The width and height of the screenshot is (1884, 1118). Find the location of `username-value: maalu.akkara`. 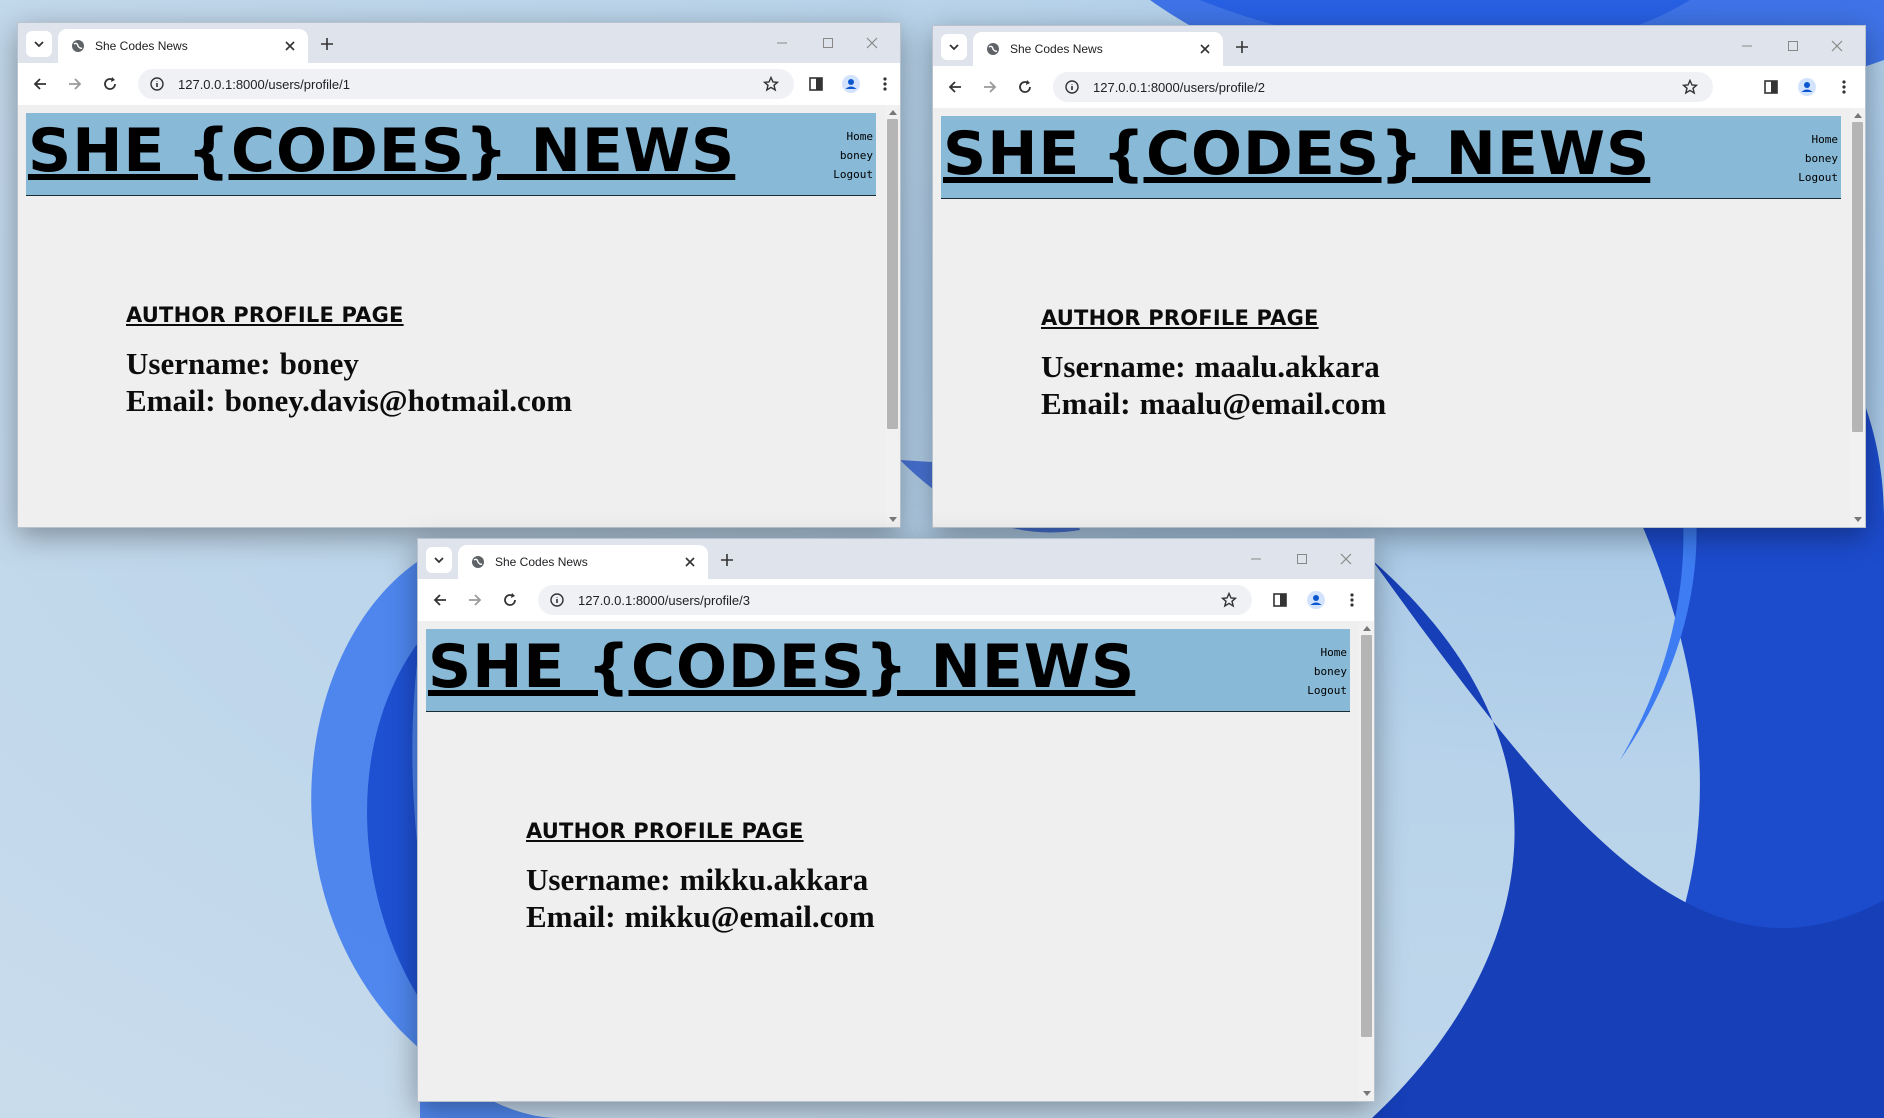

username-value: maalu.akkara is located at coordinates (1287, 366).